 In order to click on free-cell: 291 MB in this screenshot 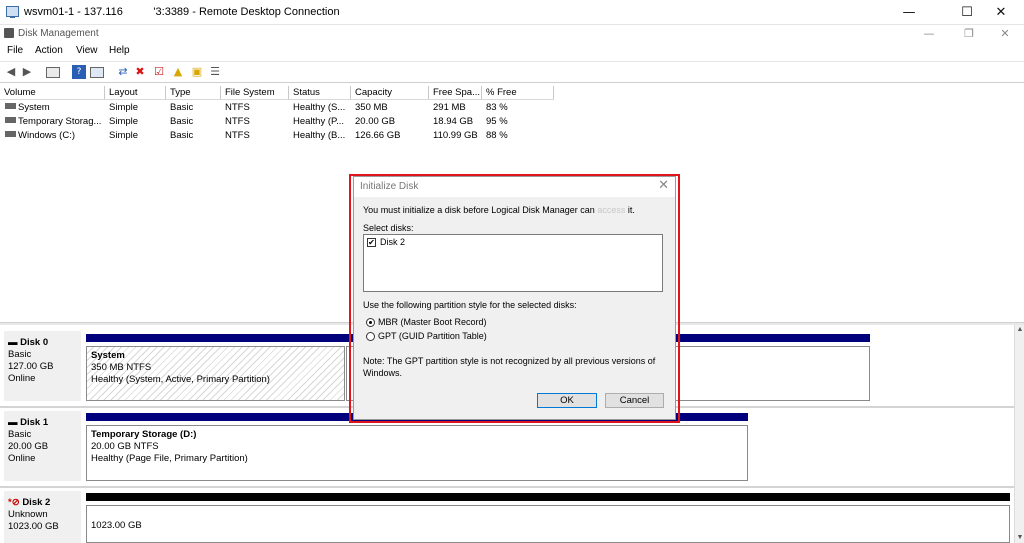, I will do `click(449, 107)`.